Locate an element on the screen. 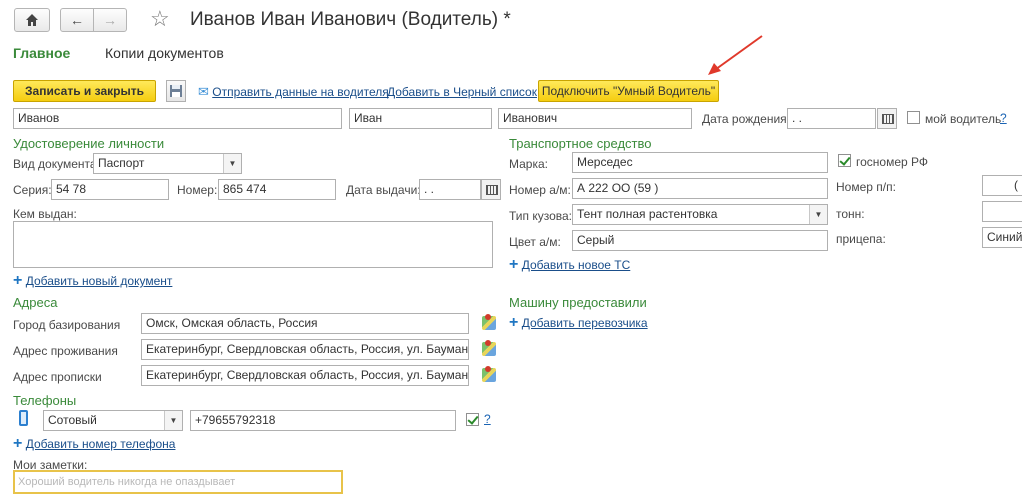 The image size is (1022, 501). my-driver-checkbox is located at coordinates (913, 117).